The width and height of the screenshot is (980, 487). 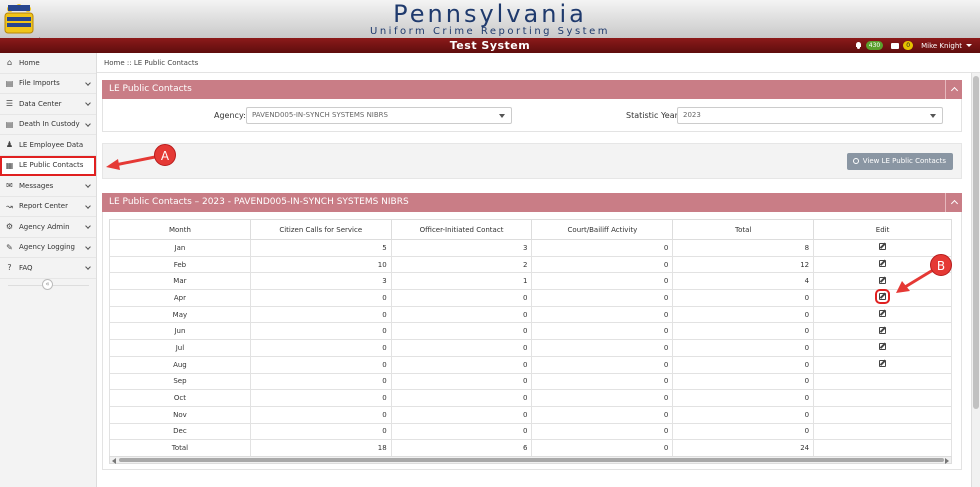 What do you see at coordinates (919, 278) in the screenshot?
I see `arrow-b-line` at bounding box center [919, 278].